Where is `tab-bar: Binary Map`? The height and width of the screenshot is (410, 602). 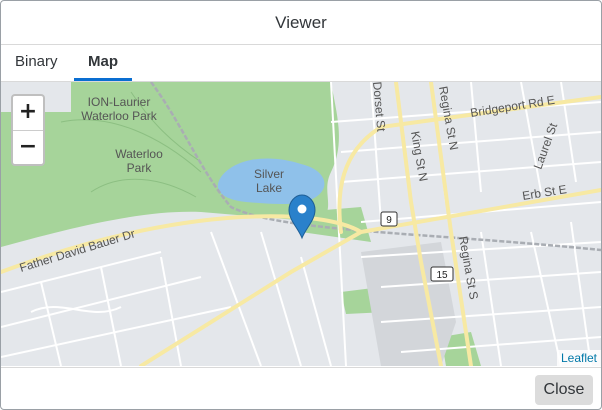
tab-bar: Binary Map is located at coordinates (301, 63).